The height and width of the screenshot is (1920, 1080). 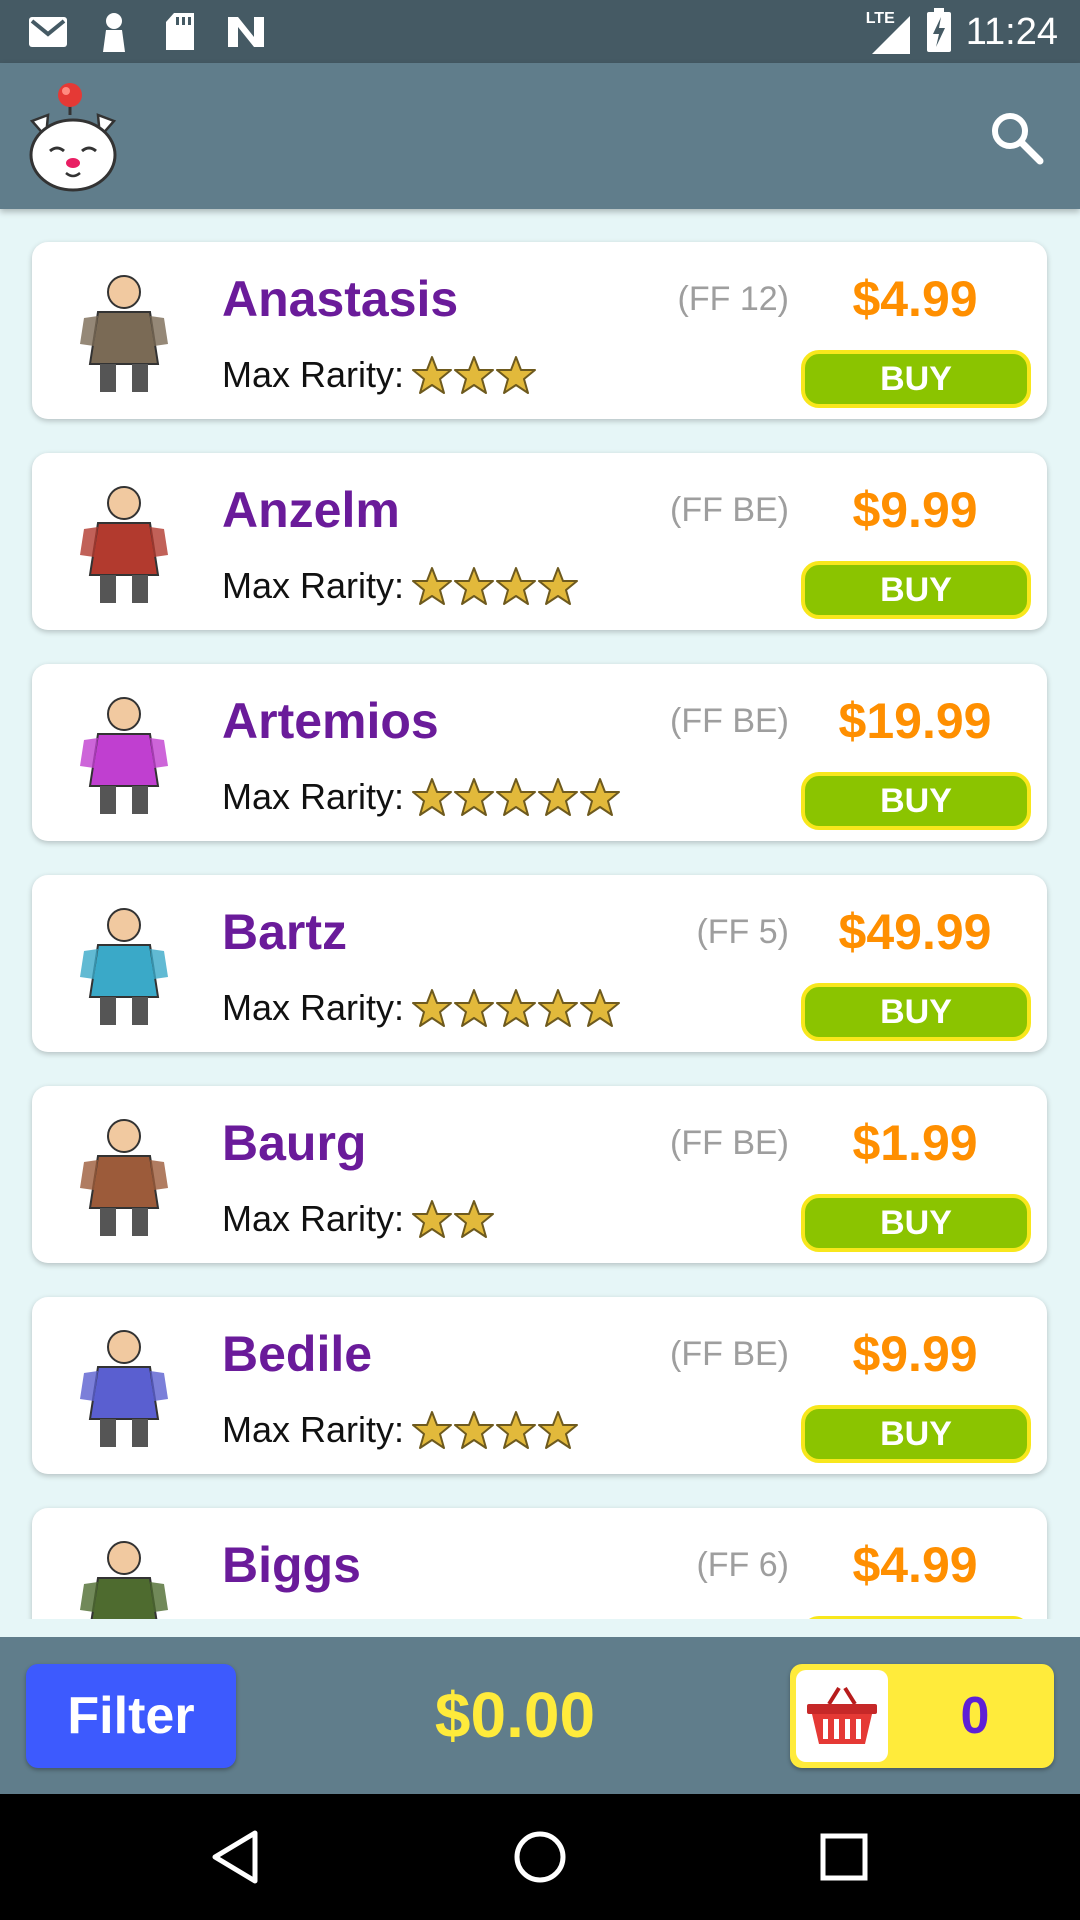 I want to click on unit-name: Biggs, so click(x=291, y=1565).